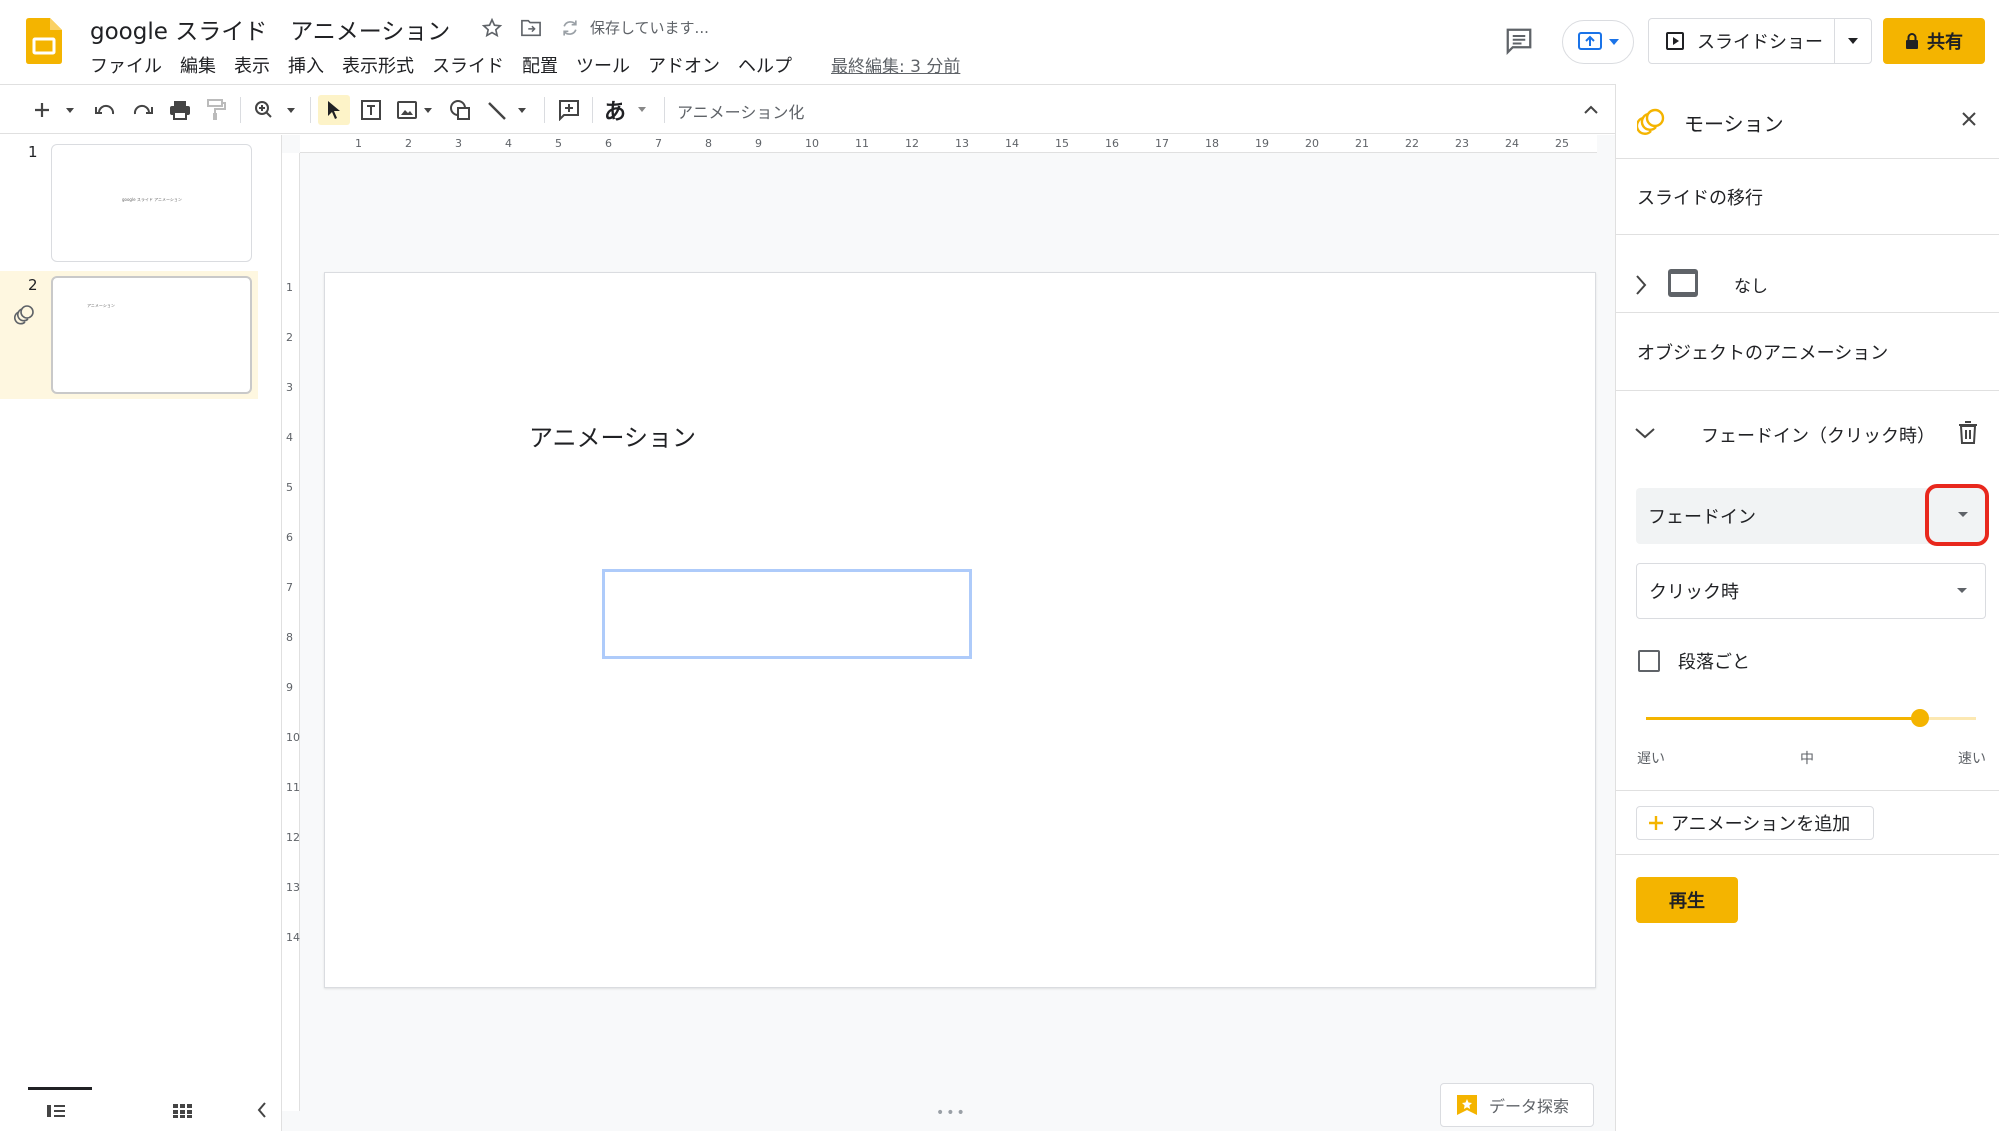 The height and width of the screenshot is (1131, 1999). What do you see at coordinates (472, 65) in the screenshot?
I see `menu-slide: スライド` at bounding box center [472, 65].